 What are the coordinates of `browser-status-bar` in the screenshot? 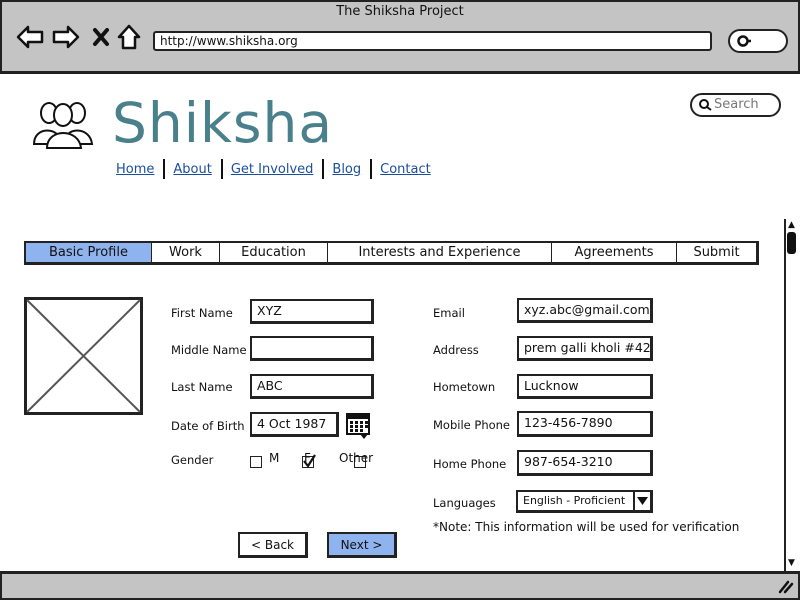 It's located at (400, 585).